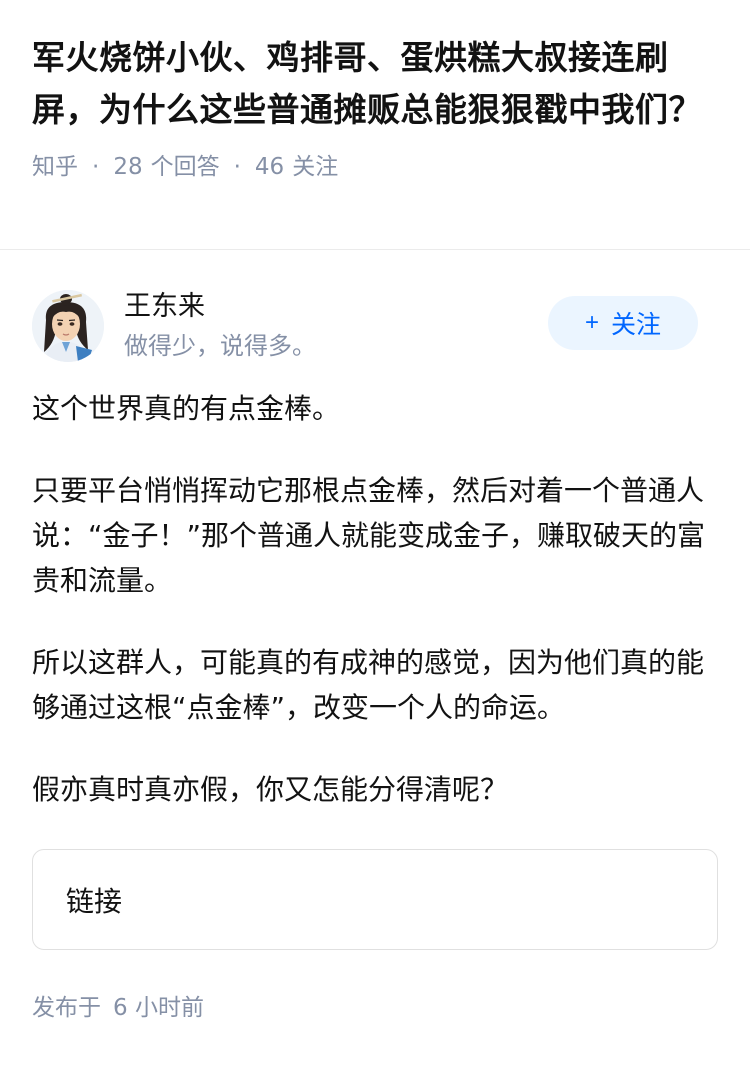 This screenshot has width=750, height=1070. What do you see at coordinates (375, 84) in the screenshot?
I see `question-title: 军火烧饼小伙、鸡排哥、蛋烘糕大叔接连刷屏，为什么这些普通摊贩总能狠狠戳中我们？` at bounding box center [375, 84].